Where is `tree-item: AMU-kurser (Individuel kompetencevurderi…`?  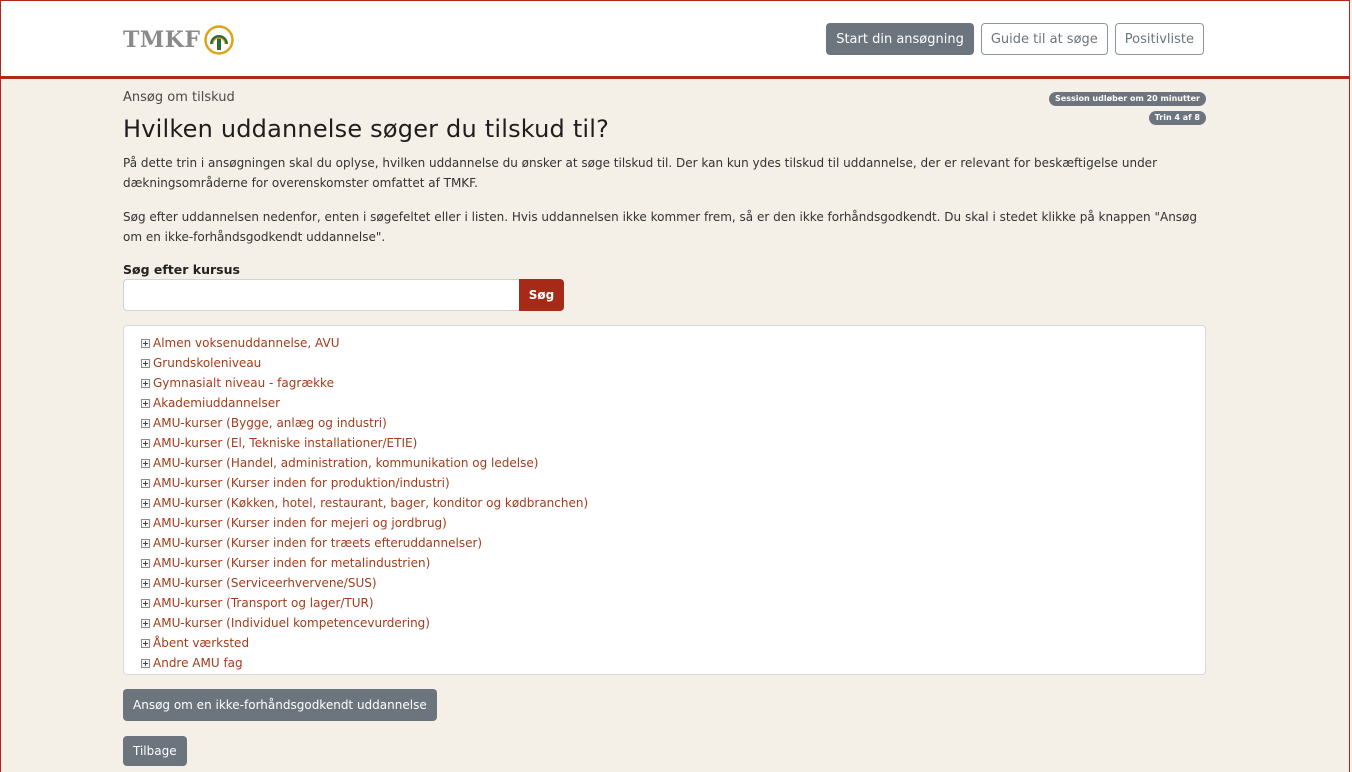 tree-item: AMU-kurser (Individuel kompetencevurderi… is located at coordinates (673, 623).